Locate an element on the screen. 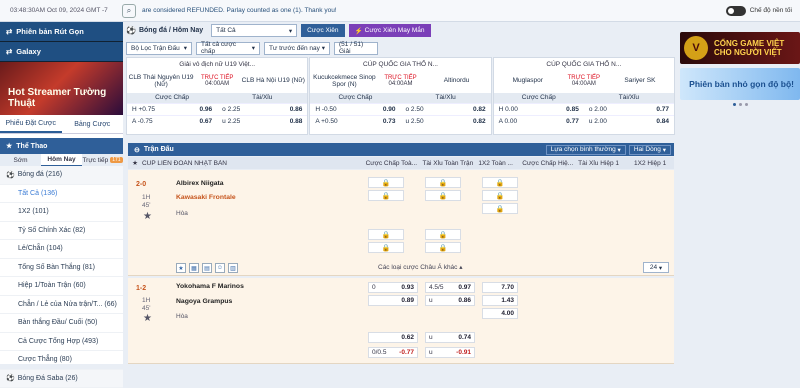  stats-icon: ▤ is located at coordinates (207, 268).